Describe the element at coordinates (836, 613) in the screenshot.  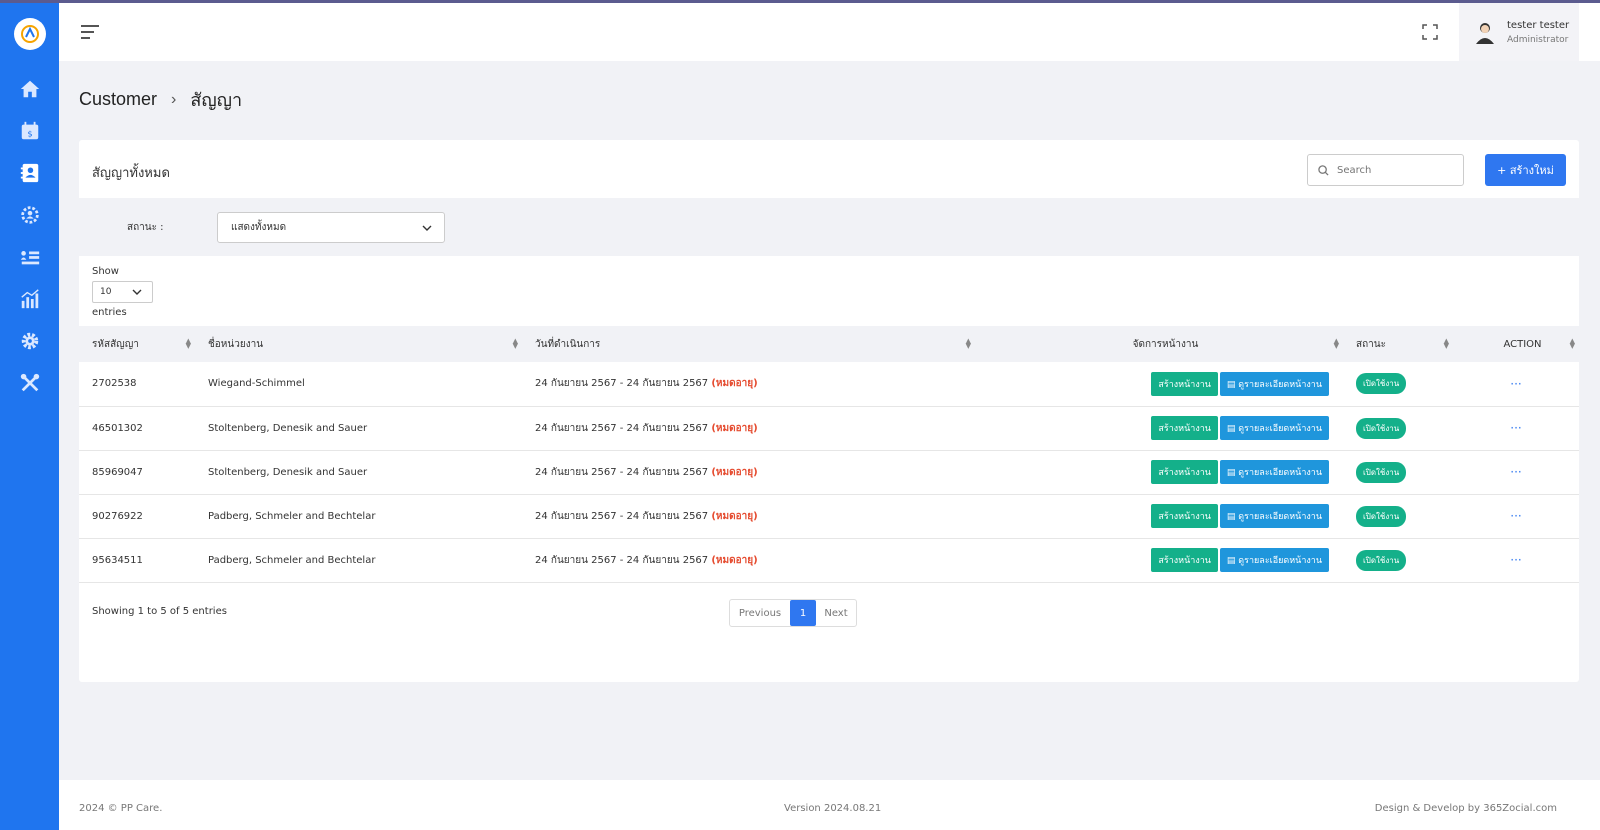
I see `next-page-button: Next` at that location.